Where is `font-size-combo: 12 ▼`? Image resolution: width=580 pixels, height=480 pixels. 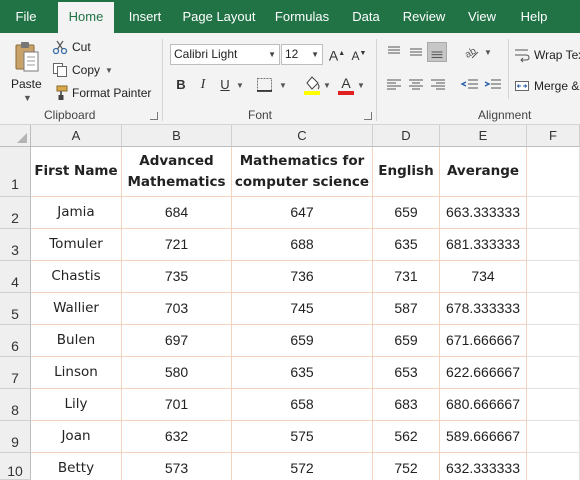
font-size-combo: 12 ▼ is located at coordinates (302, 54).